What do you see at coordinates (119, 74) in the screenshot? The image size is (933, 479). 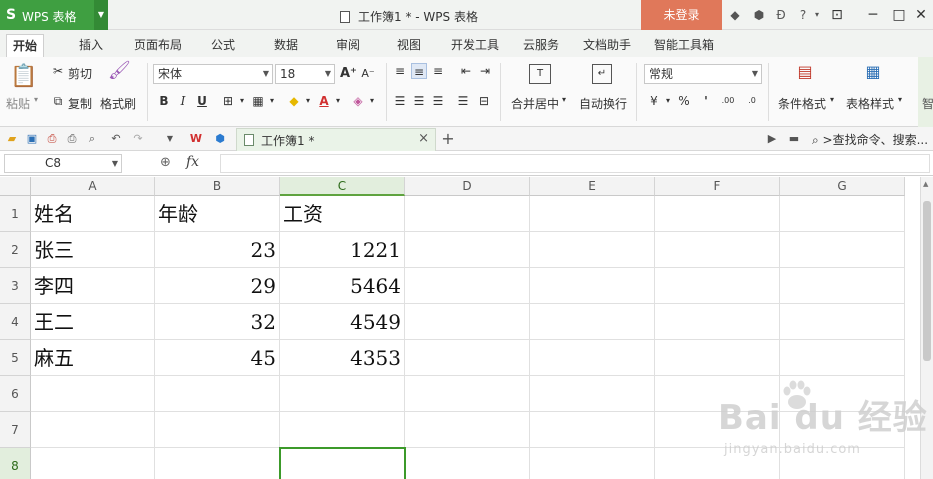 I see `format-painter-icon: 🖌` at bounding box center [119, 74].